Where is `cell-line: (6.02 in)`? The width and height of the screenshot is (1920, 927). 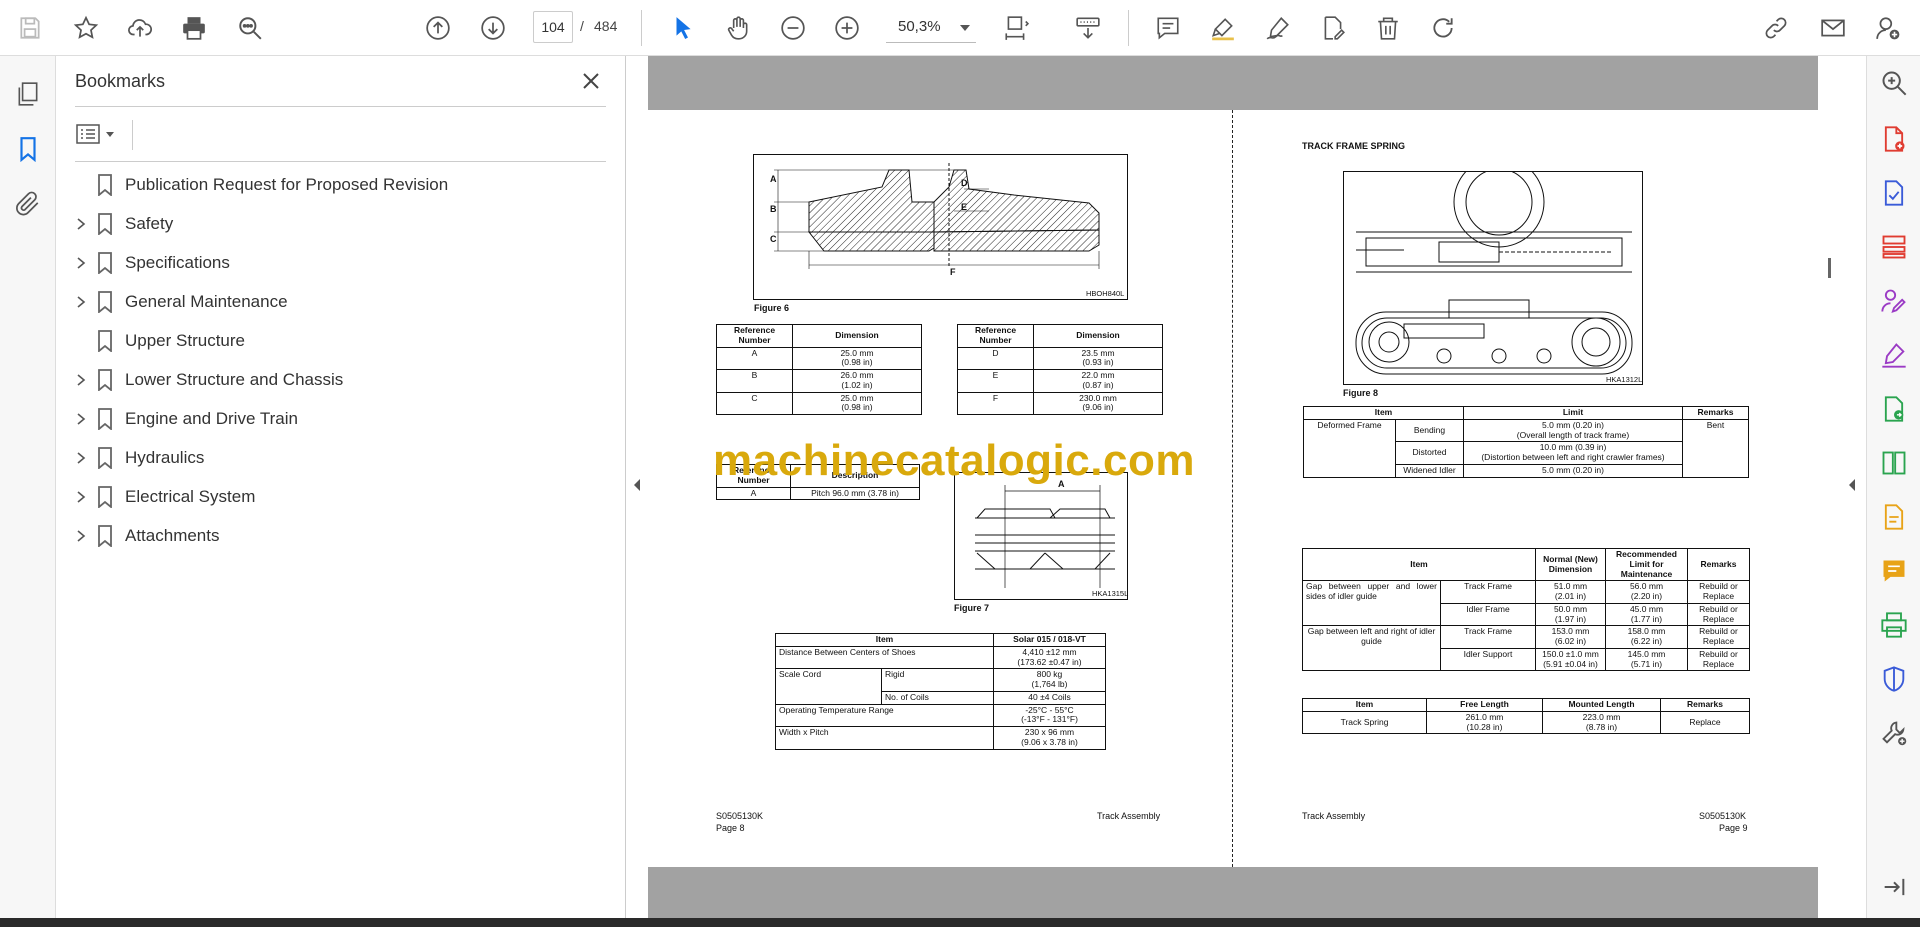 cell-line: (6.02 in) is located at coordinates (1570, 641).